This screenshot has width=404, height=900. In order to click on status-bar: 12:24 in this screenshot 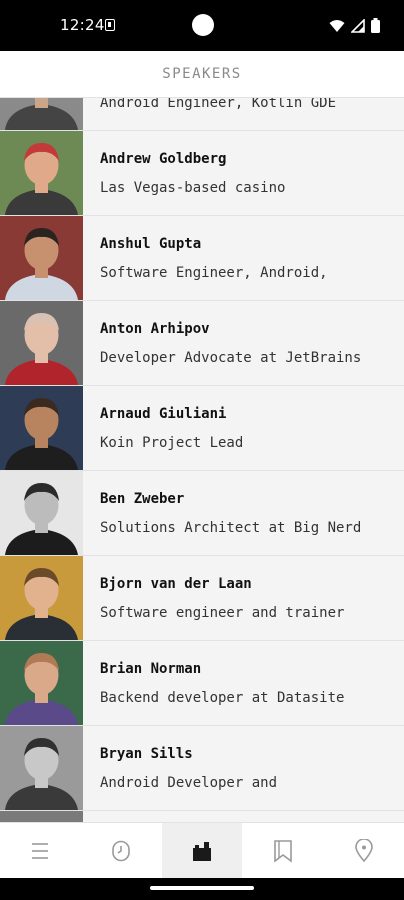, I will do `click(202, 25)`.